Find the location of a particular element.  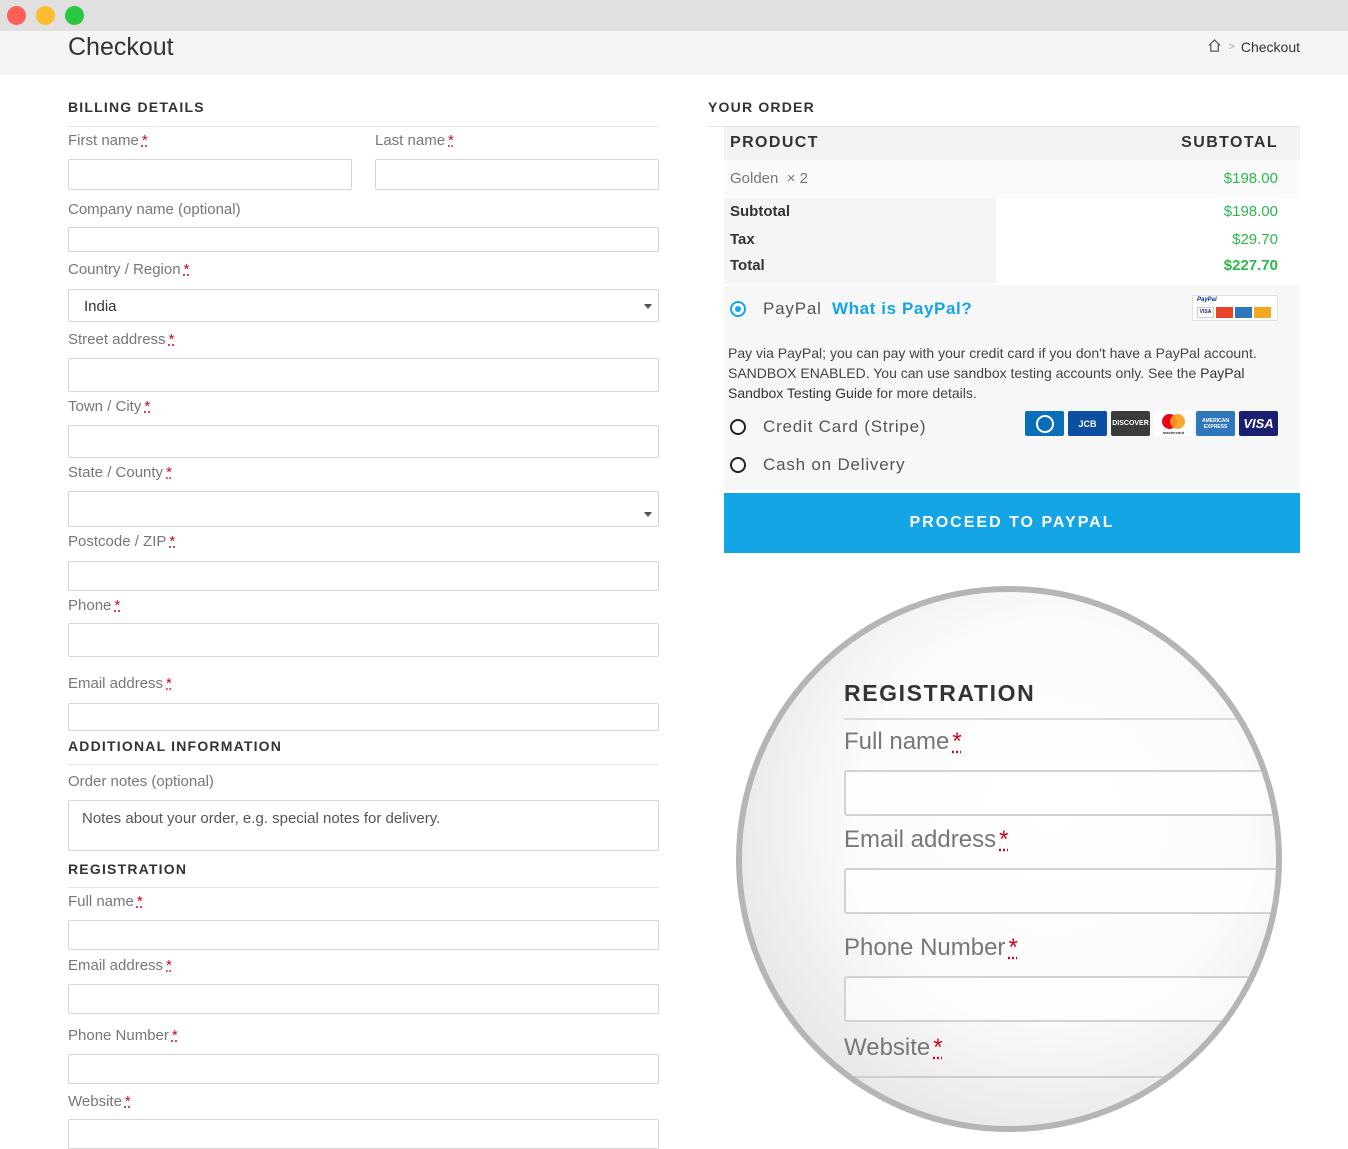

phone-input is located at coordinates (363, 640).